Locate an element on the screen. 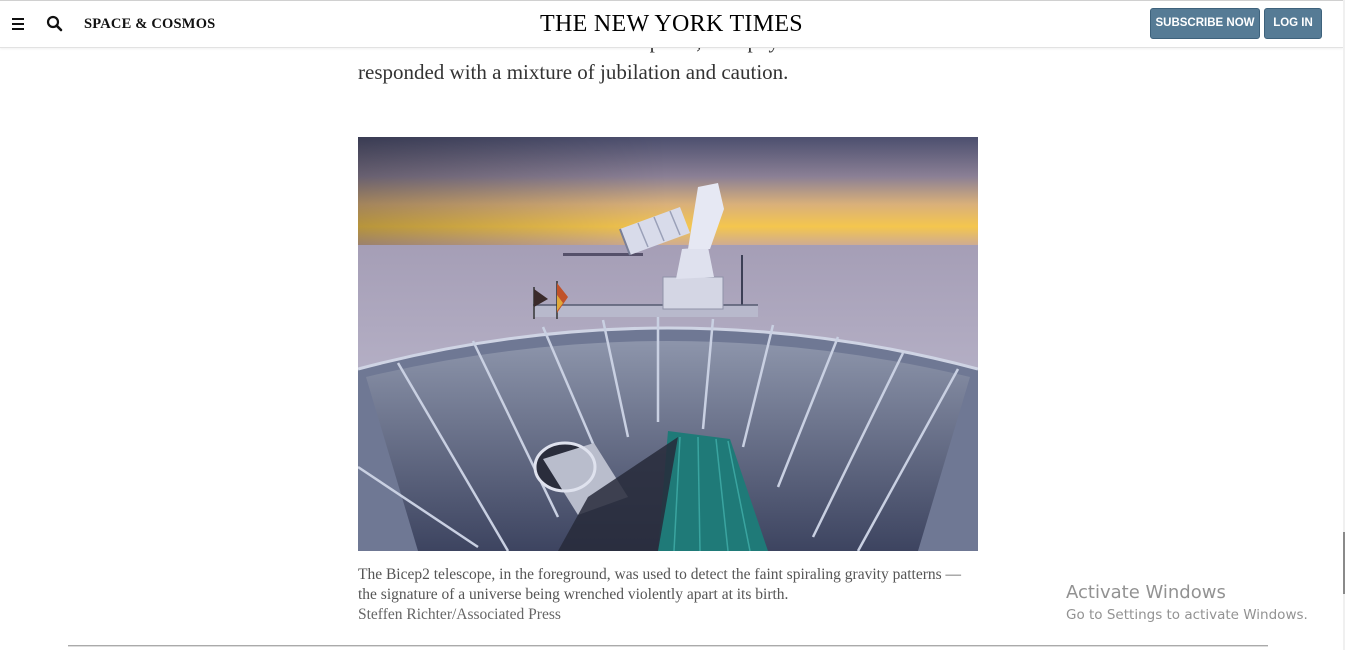  subscribe-button: SUBSCRIBE NOW is located at coordinates (1205, 23).